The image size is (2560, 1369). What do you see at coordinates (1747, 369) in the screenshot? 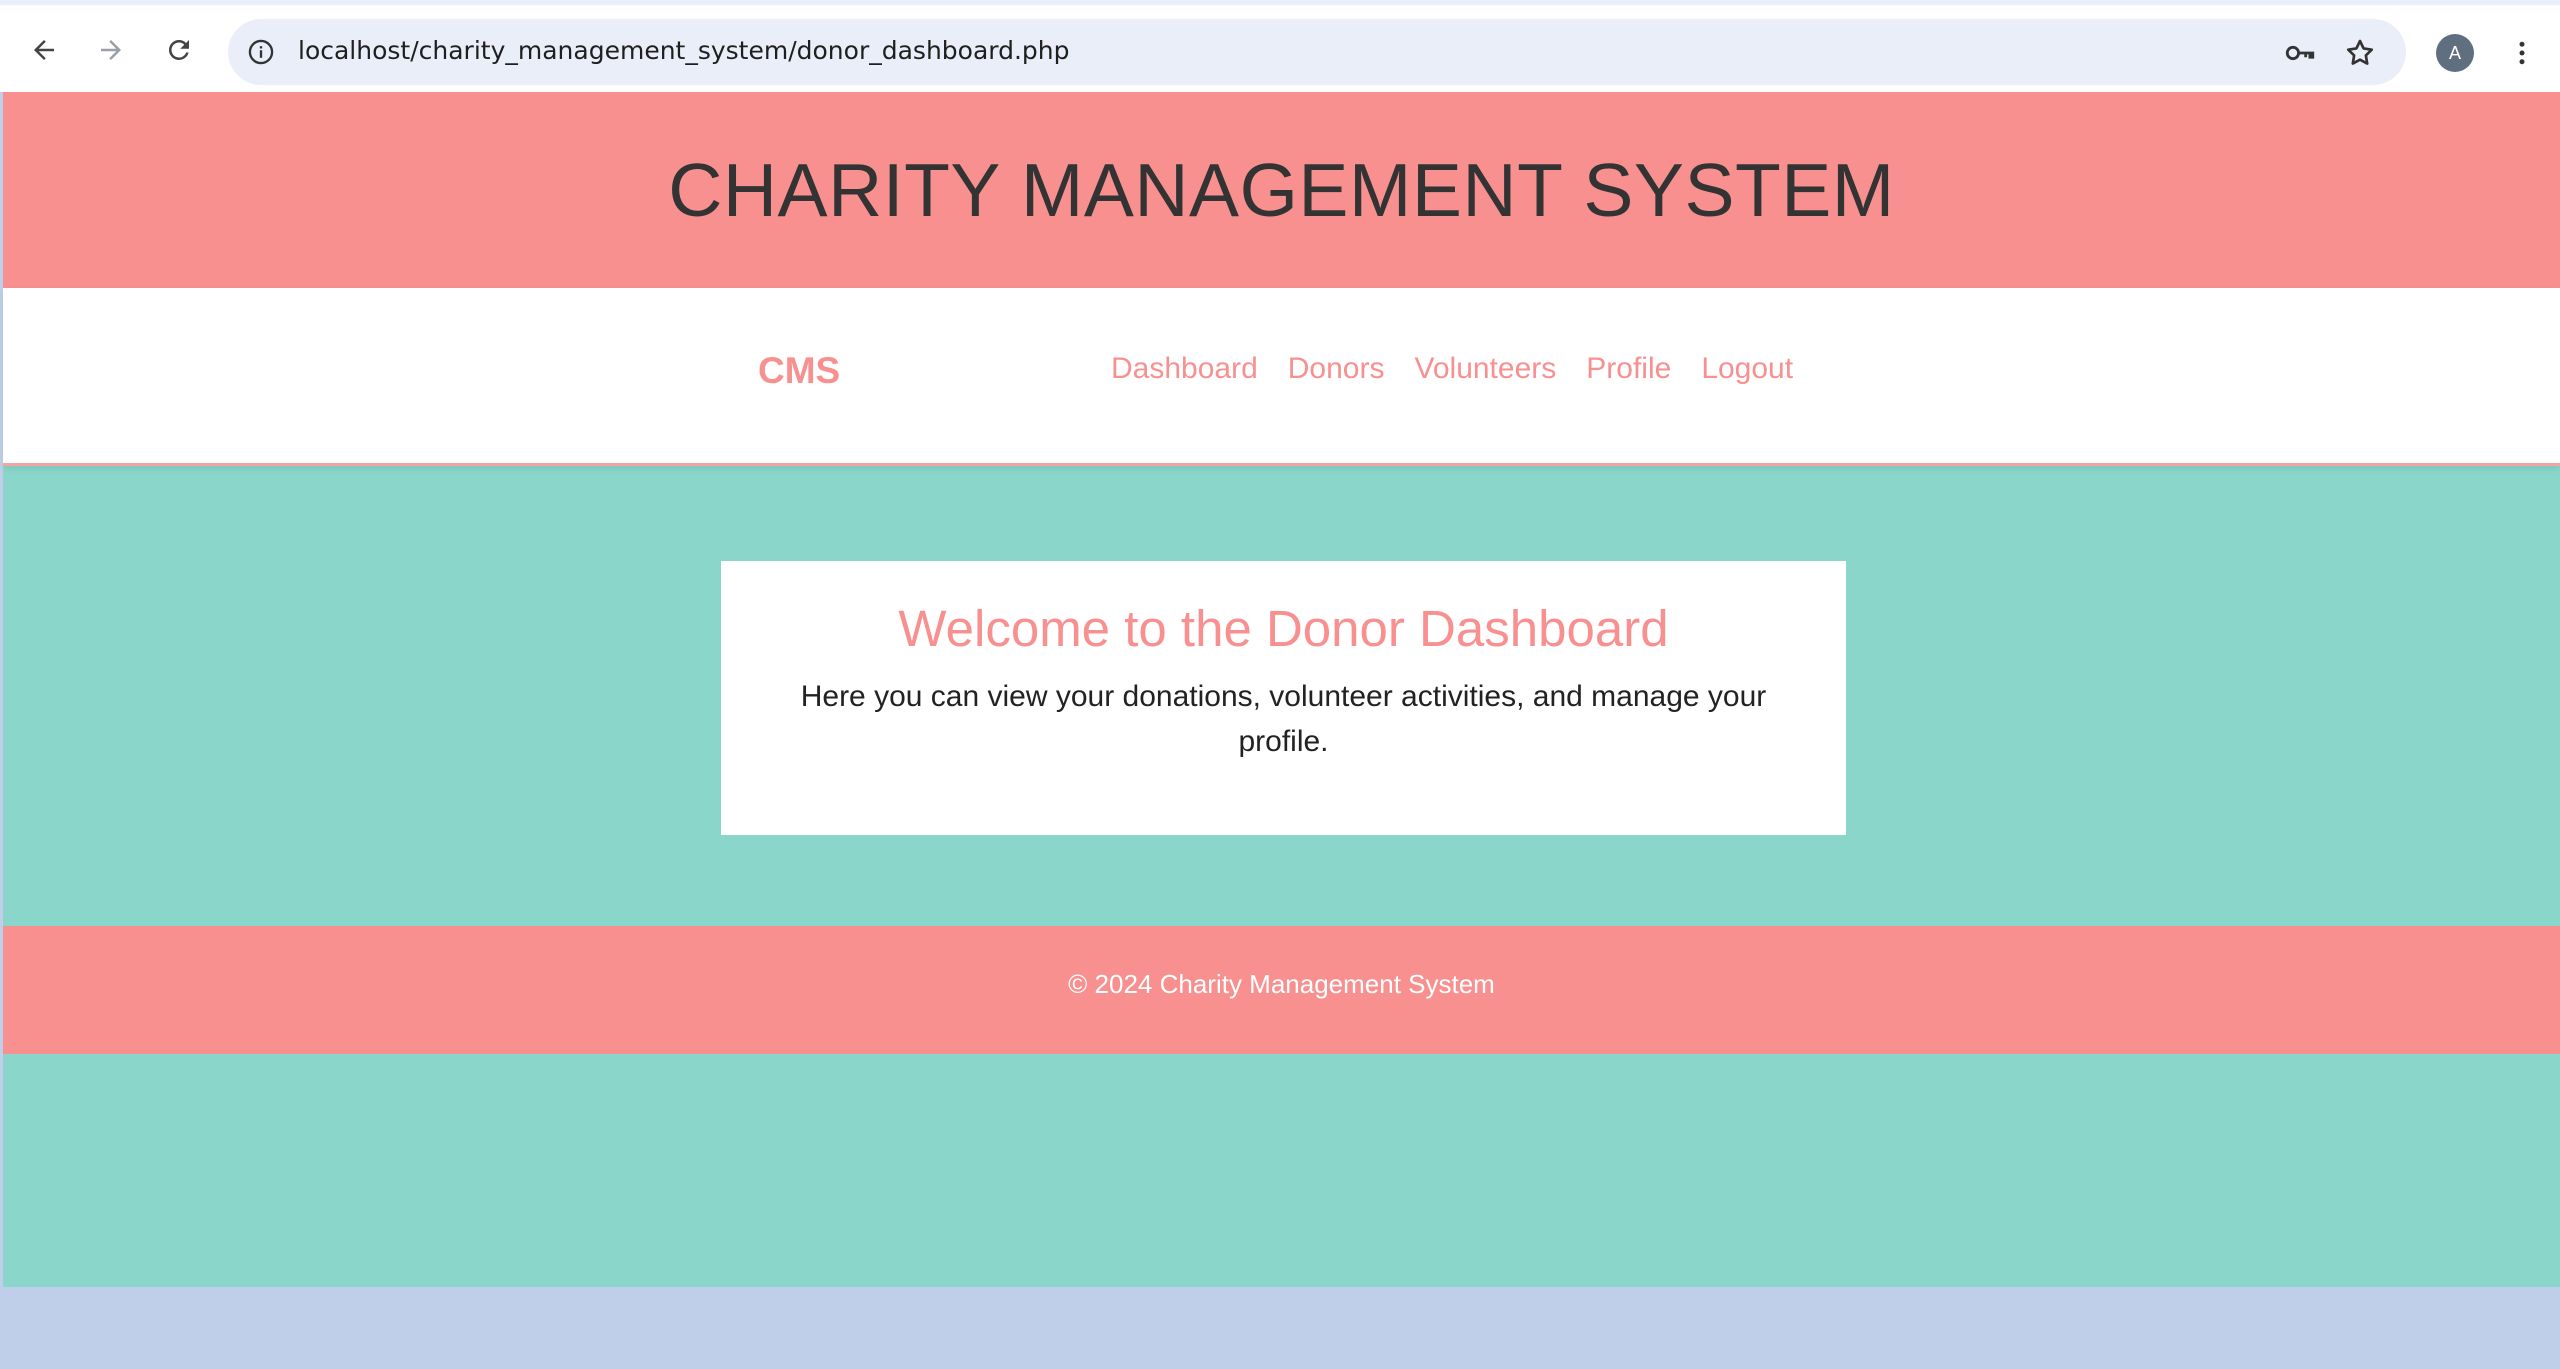
I see `nav-link-logout: Logout` at bounding box center [1747, 369].